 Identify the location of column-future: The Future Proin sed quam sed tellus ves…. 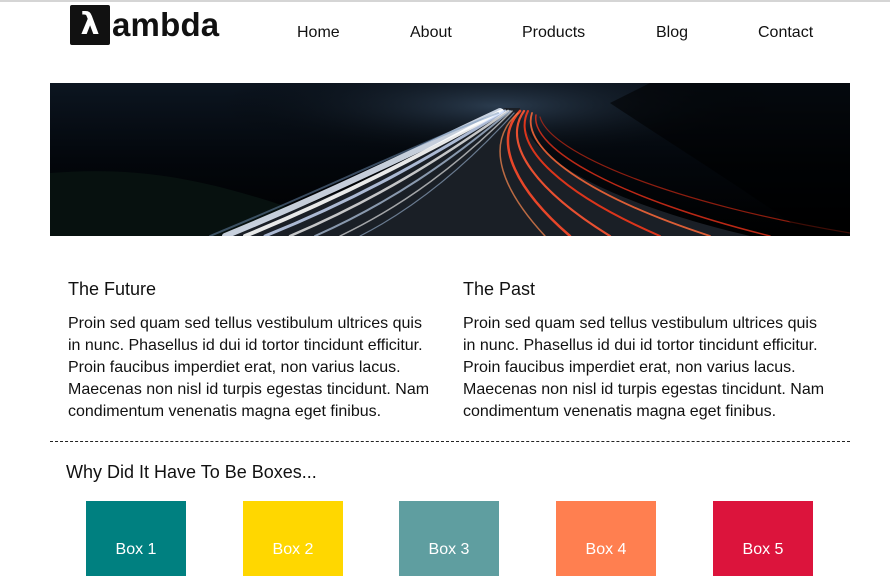
(253, 349).